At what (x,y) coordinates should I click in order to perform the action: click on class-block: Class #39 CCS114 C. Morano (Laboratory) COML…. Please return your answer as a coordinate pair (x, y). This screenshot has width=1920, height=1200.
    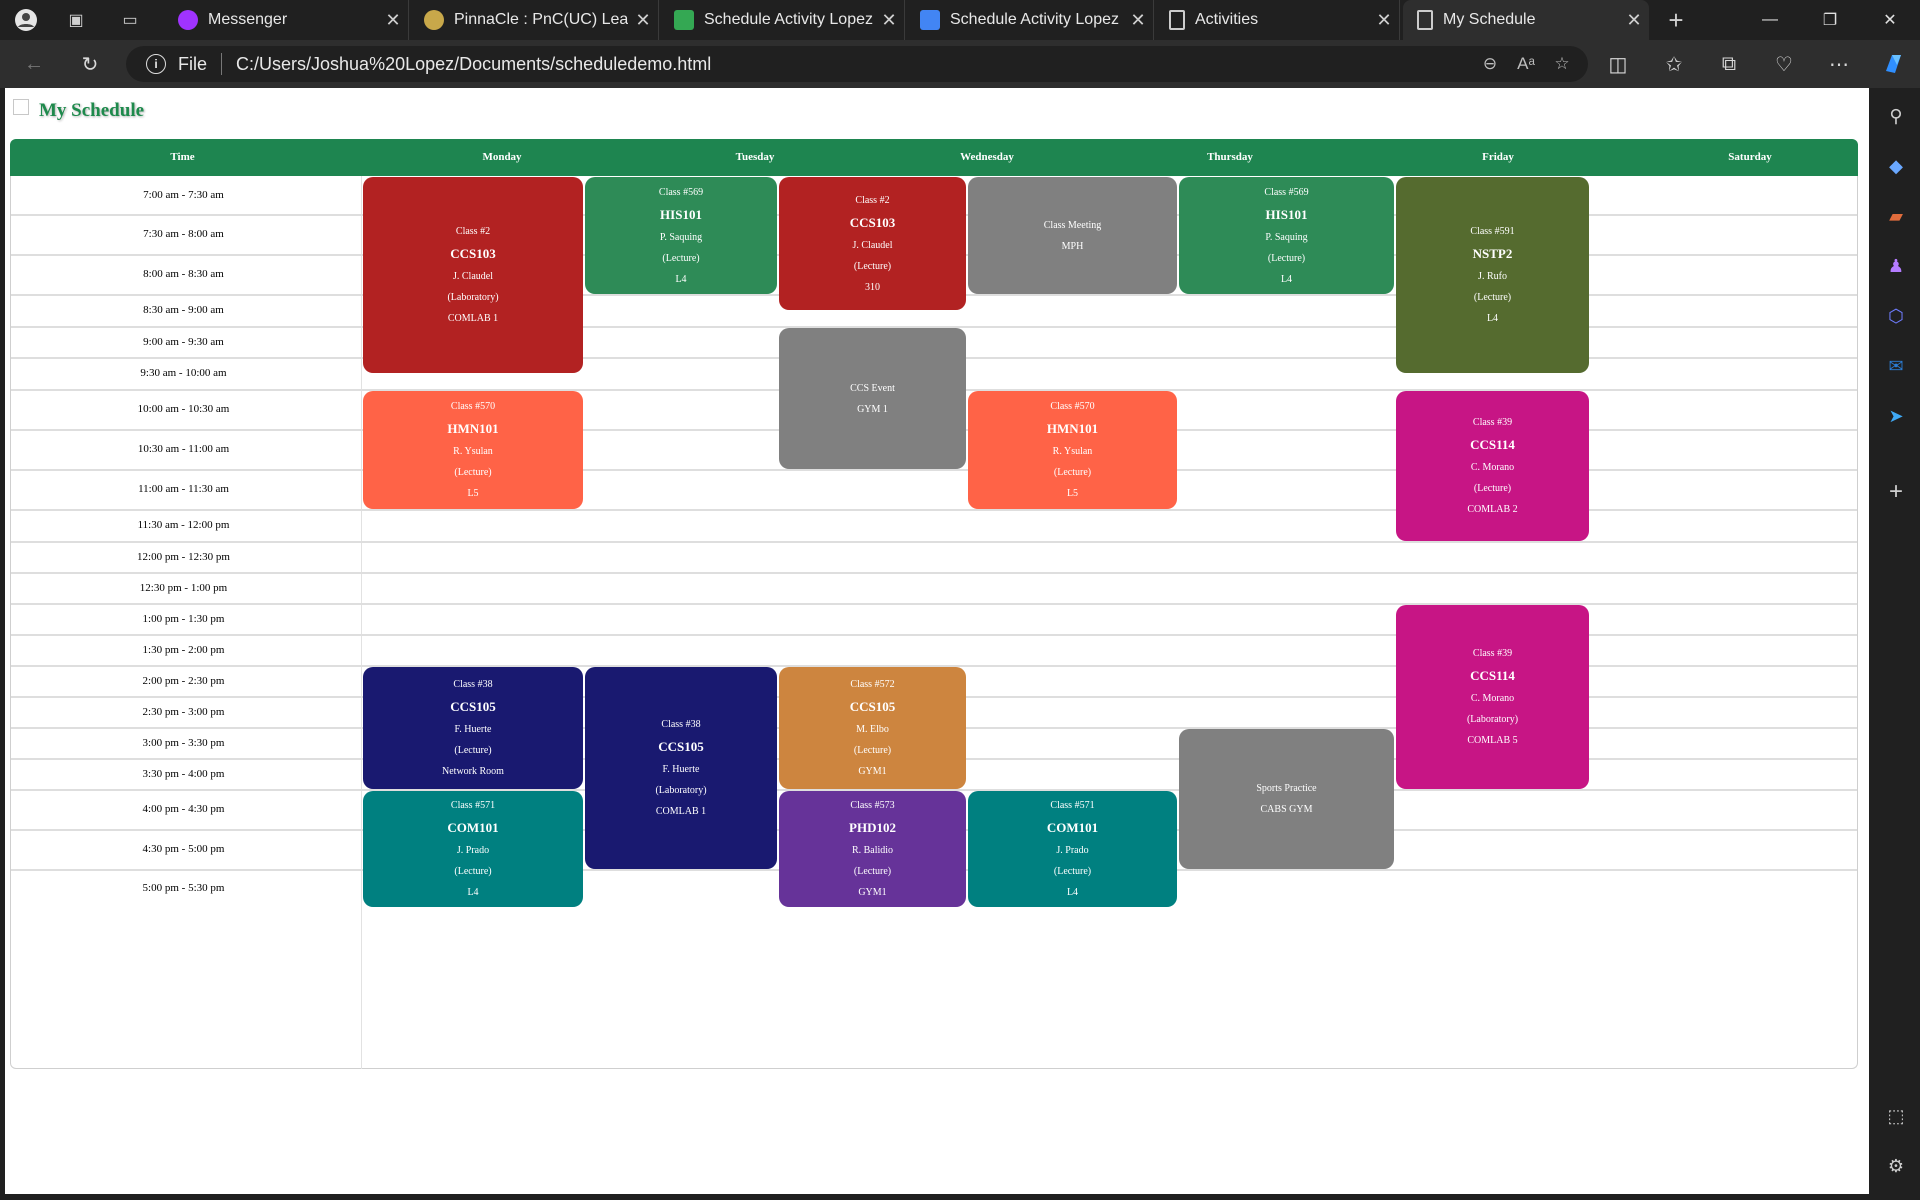
    Looking at the image, I should click on (1492, 697).